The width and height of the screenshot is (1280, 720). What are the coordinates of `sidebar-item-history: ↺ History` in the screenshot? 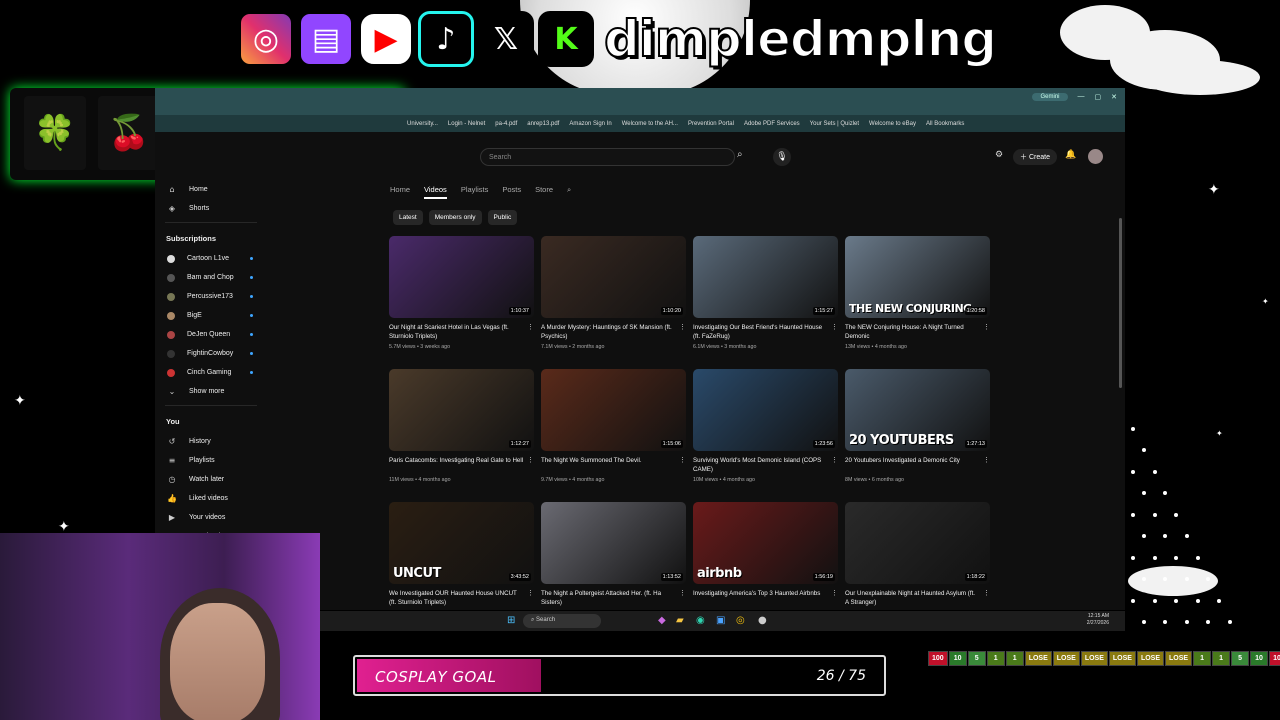 It's located at (211, 441).